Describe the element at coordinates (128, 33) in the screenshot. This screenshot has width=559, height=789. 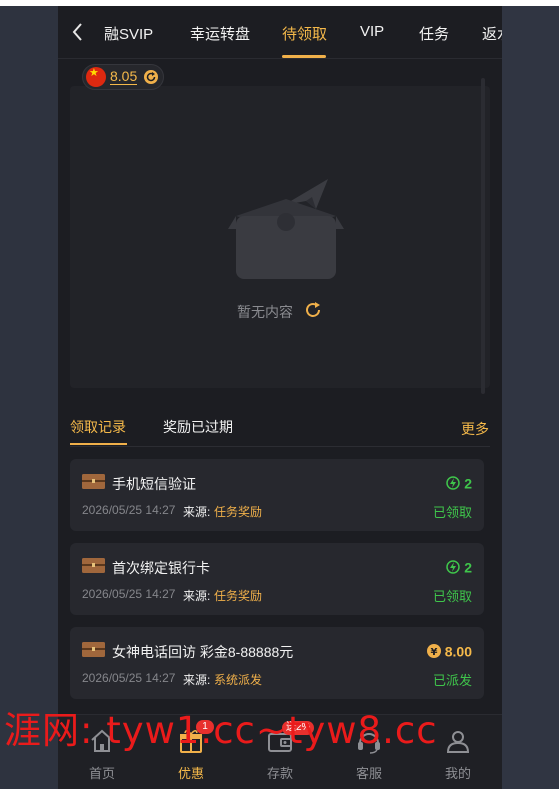
I see `tab-svip: 融SVIP` at that location.